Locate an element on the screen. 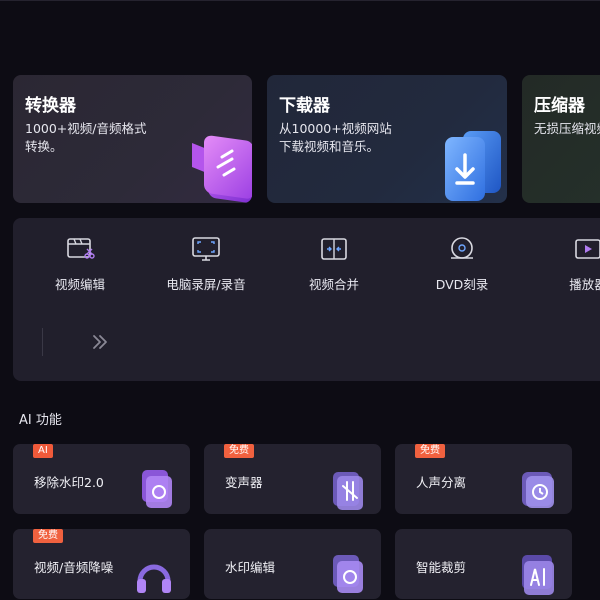 Image resolution: width=600 pixels, height=600 pixels. ai-card-label: 移除水印2.0 is located at coordinates (69, 482).